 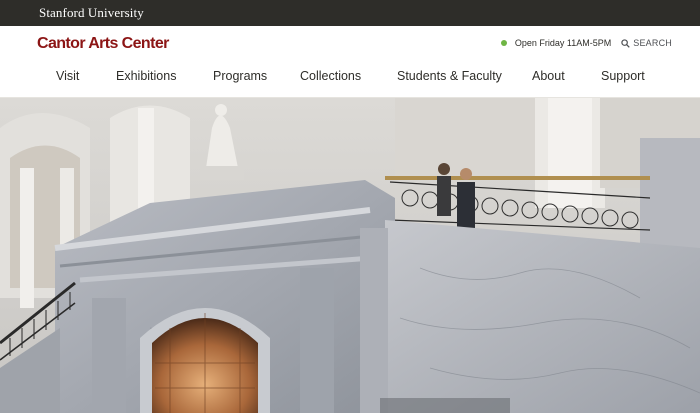 I want to click on utility-bar: Open Friday 11AM-5PM SEARCH, so click(x=586, y=43).